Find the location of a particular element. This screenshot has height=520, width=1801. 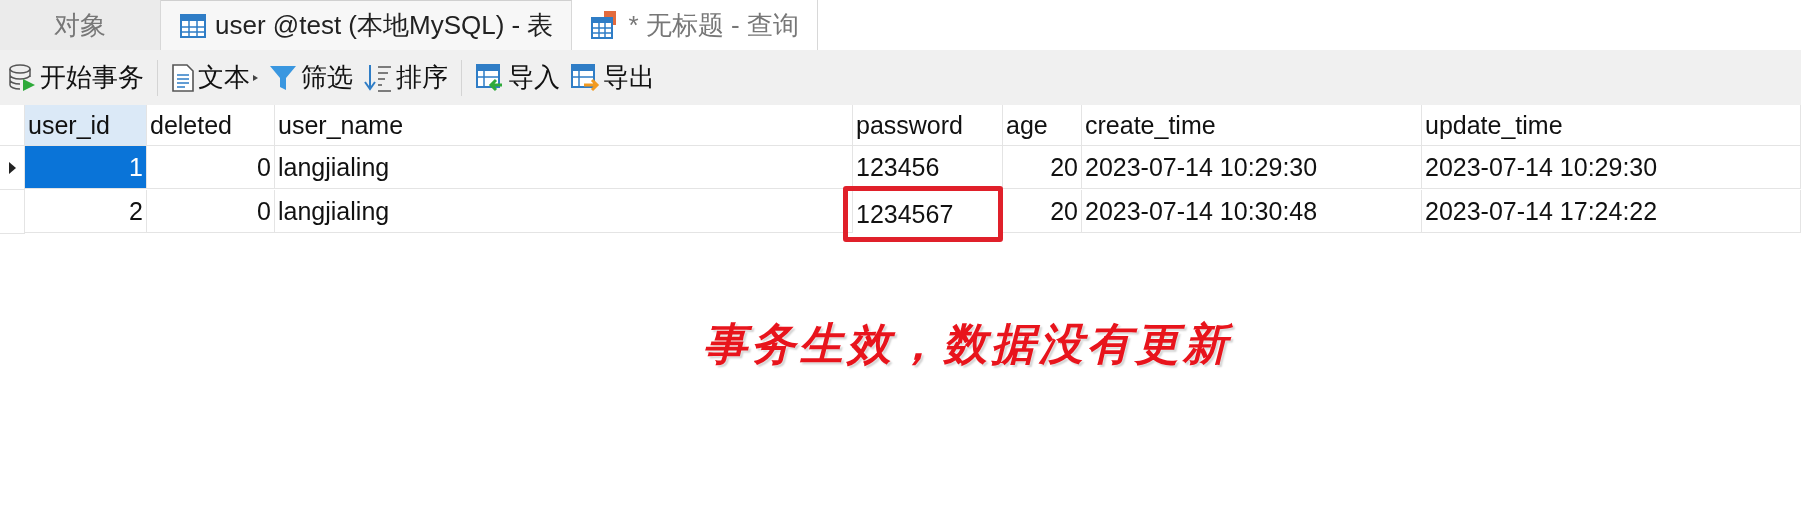

tab-label: user @test (本地MySQL) - 表 is located at coordinates (384, 25).